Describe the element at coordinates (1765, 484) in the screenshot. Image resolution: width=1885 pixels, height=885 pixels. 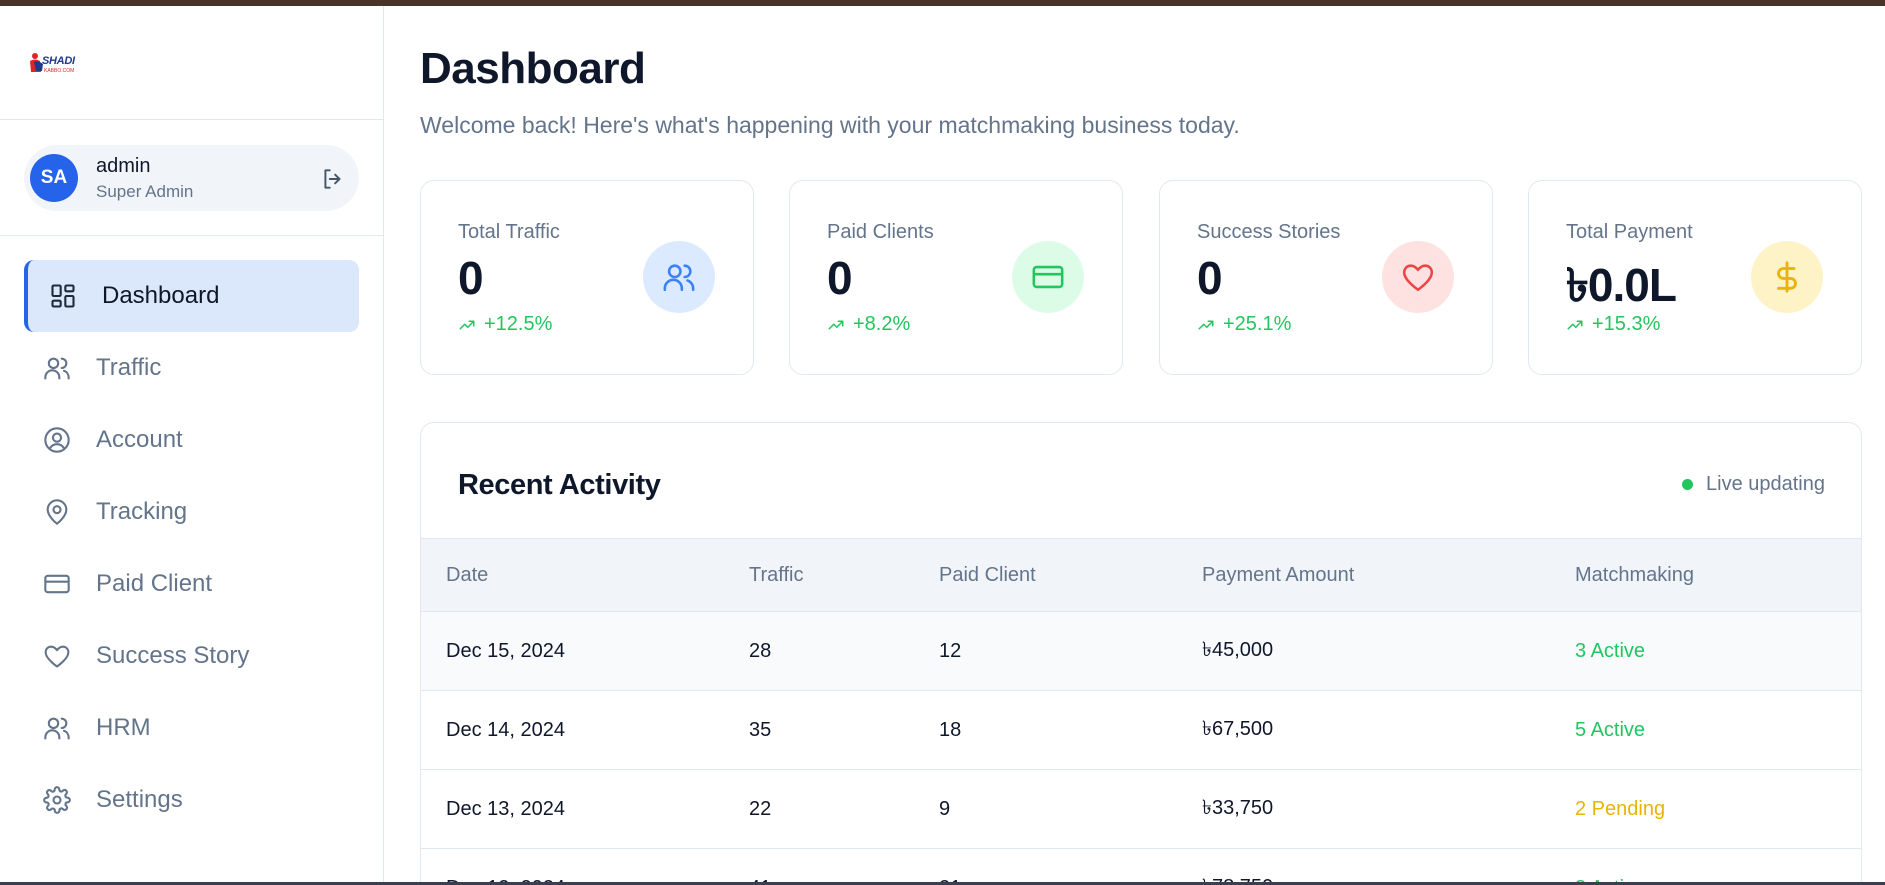
I see `live-label: Live updating` at that location.